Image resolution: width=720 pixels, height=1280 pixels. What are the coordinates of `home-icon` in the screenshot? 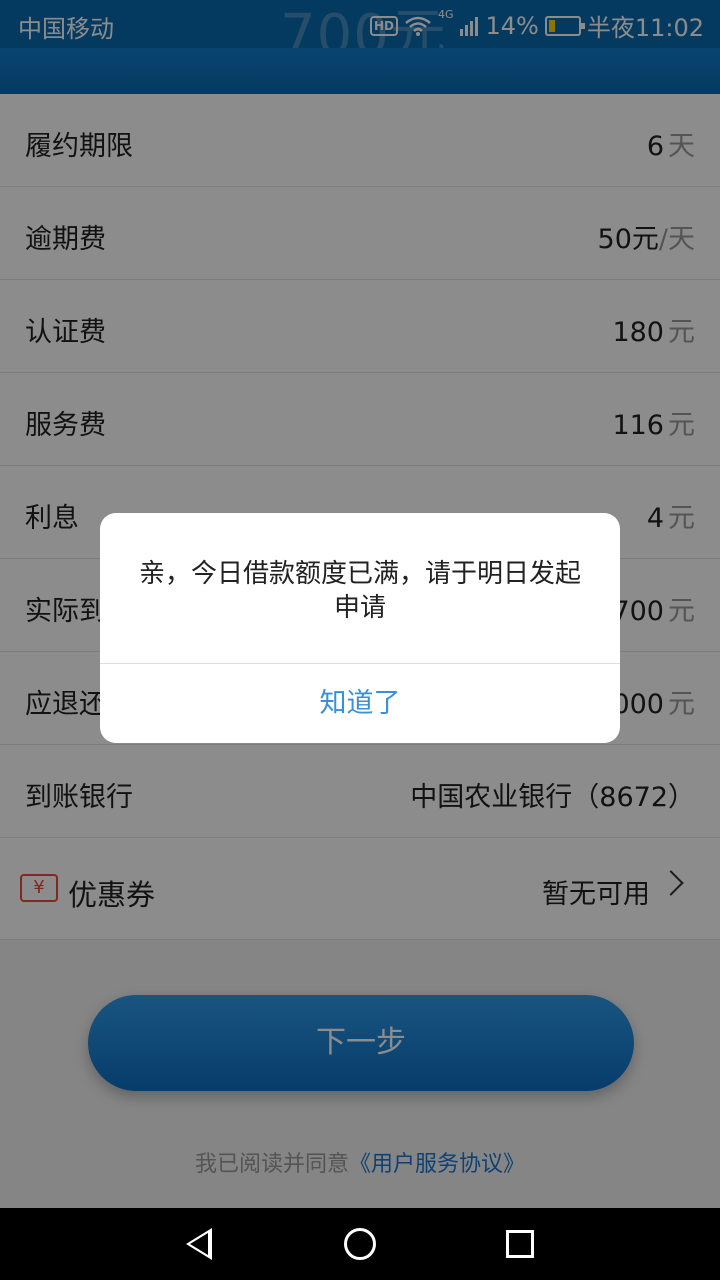 It's located at (360, 1244).